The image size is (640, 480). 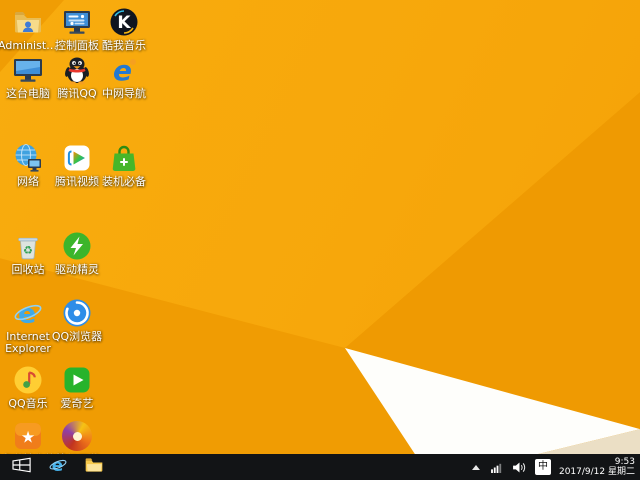 What do you see at coordinates (77, 22) in the screenshot?
I see `control-panel-icon` at bounding box center [77, 22].